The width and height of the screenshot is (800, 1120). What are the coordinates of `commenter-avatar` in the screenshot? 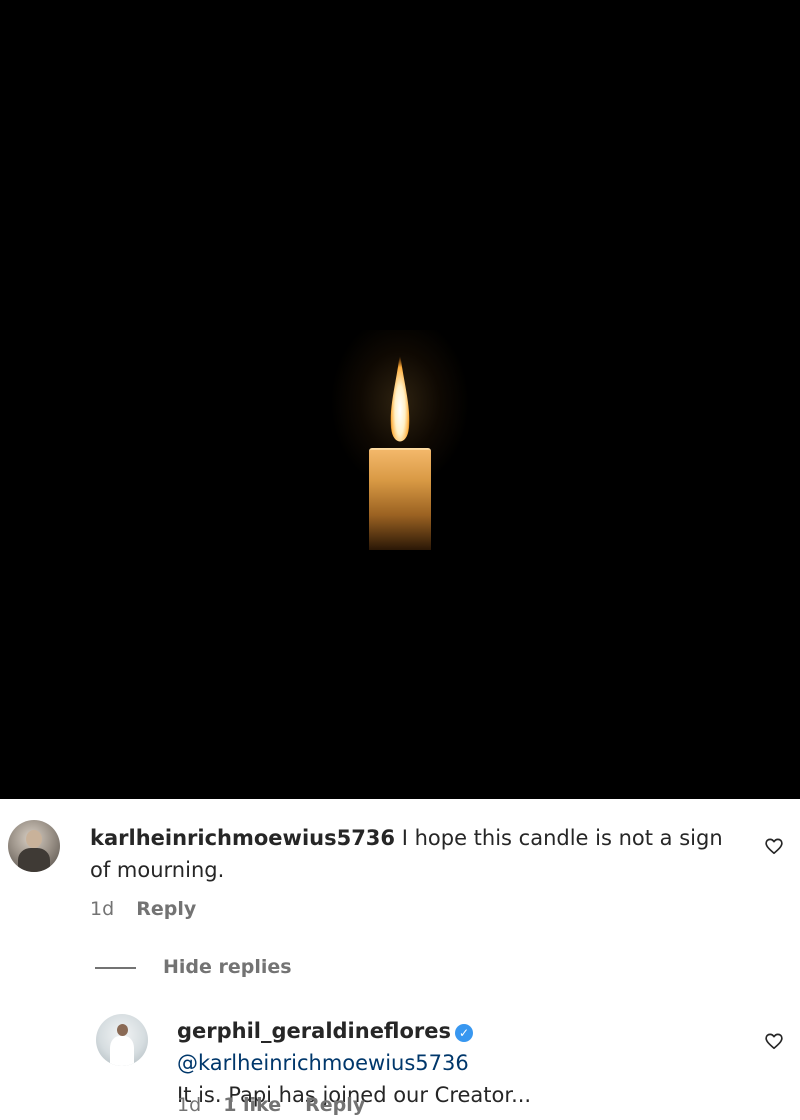 It's located at (34, 846).